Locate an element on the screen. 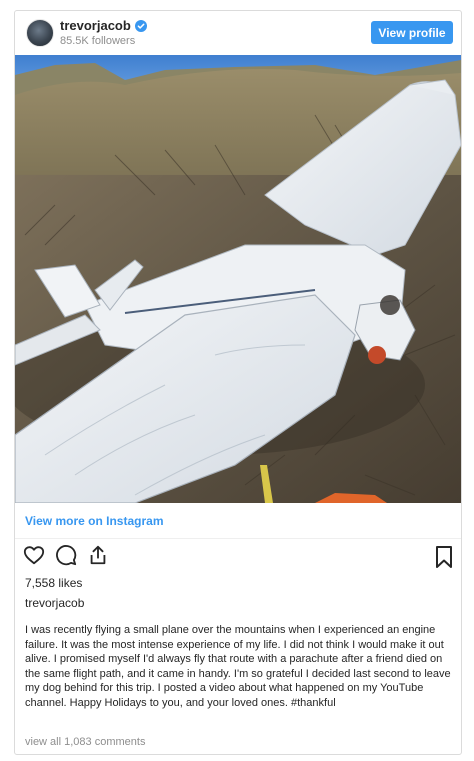 This screenshot has width=474, height=761. heart-icon is located at coordinates (34, 555).